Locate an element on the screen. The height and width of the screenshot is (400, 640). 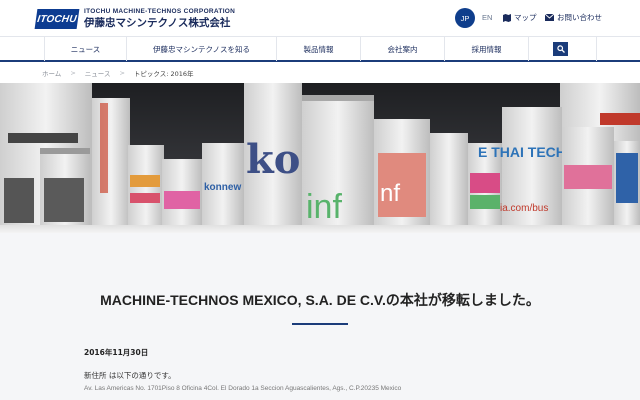
search-icon is located at coordinates (560, 49).